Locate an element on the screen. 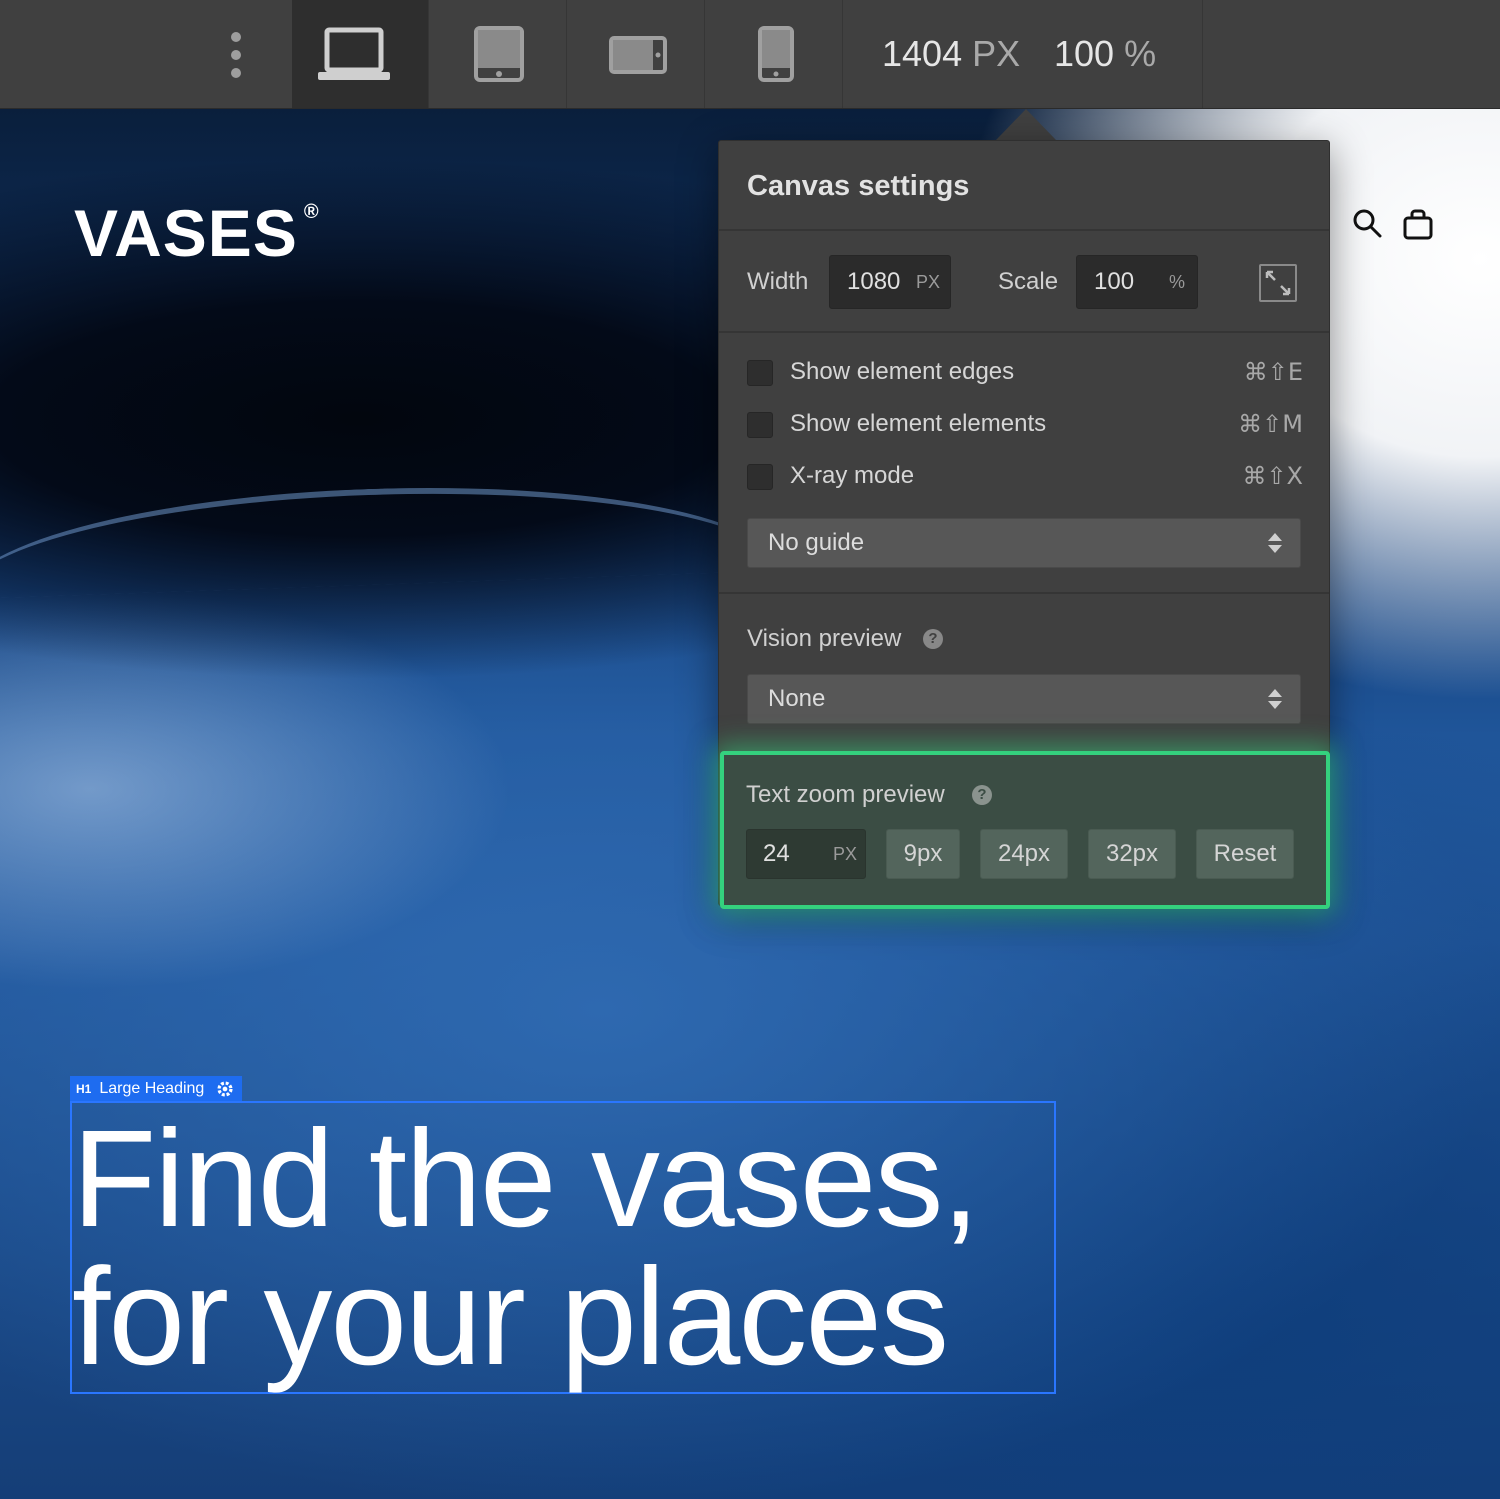 This screenshot has width=1500, height=1499. panel-title: Canvas settings is located at coordinates (858, 186).